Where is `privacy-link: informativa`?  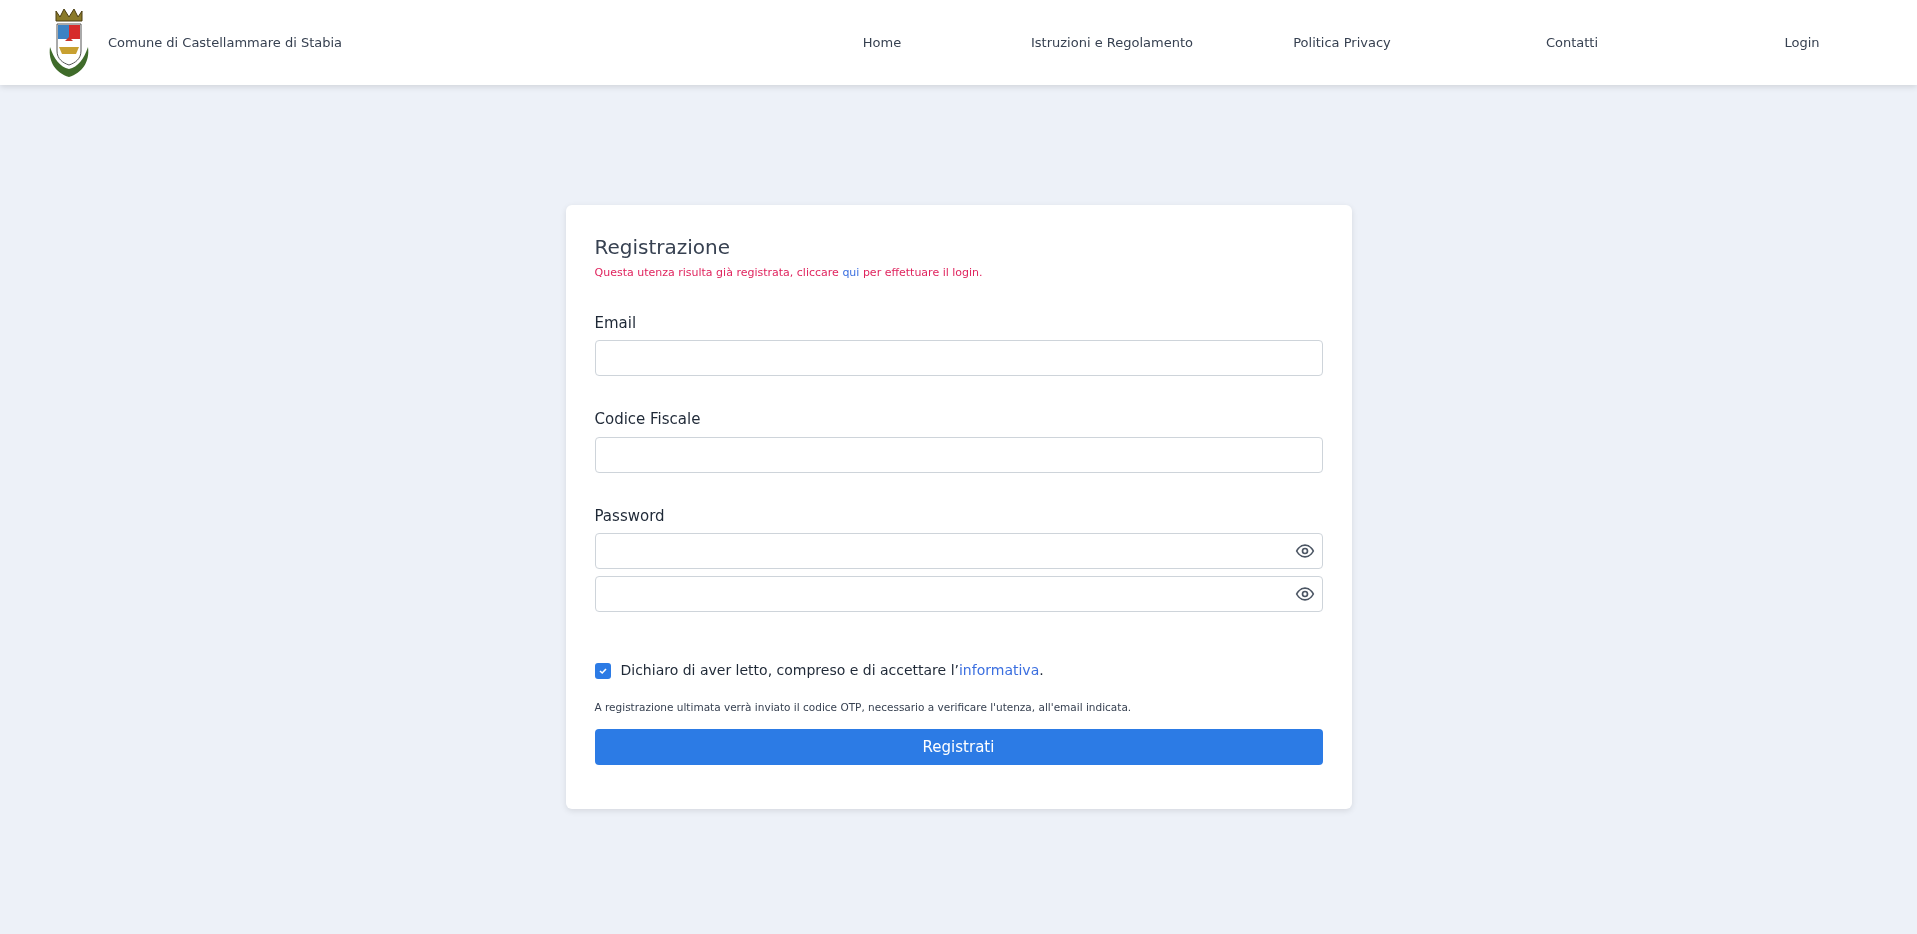 privacy-link: informativa is located at coordinates (999, 670).